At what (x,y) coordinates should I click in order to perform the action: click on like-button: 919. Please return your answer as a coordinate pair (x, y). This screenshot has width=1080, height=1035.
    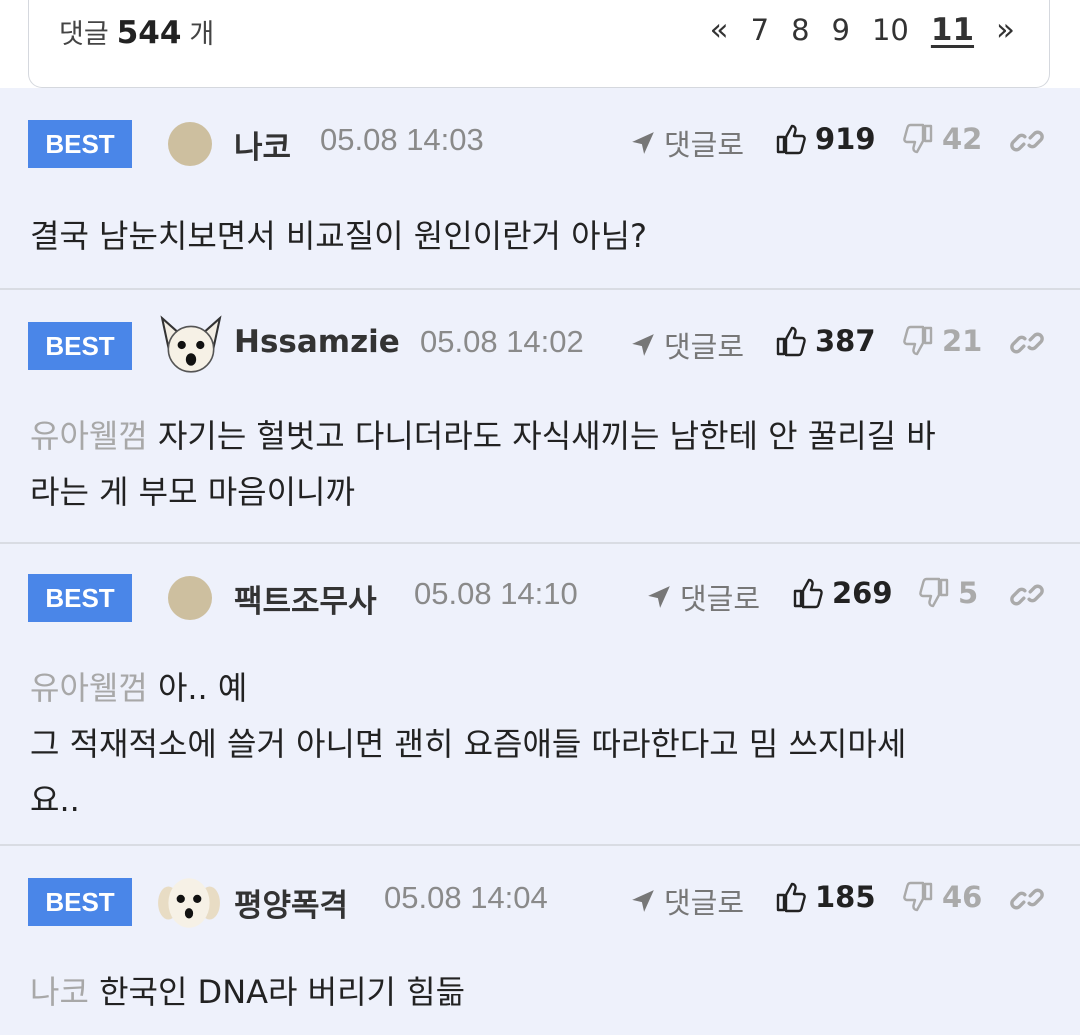
    Looking at the image, I should click on (825, 139).